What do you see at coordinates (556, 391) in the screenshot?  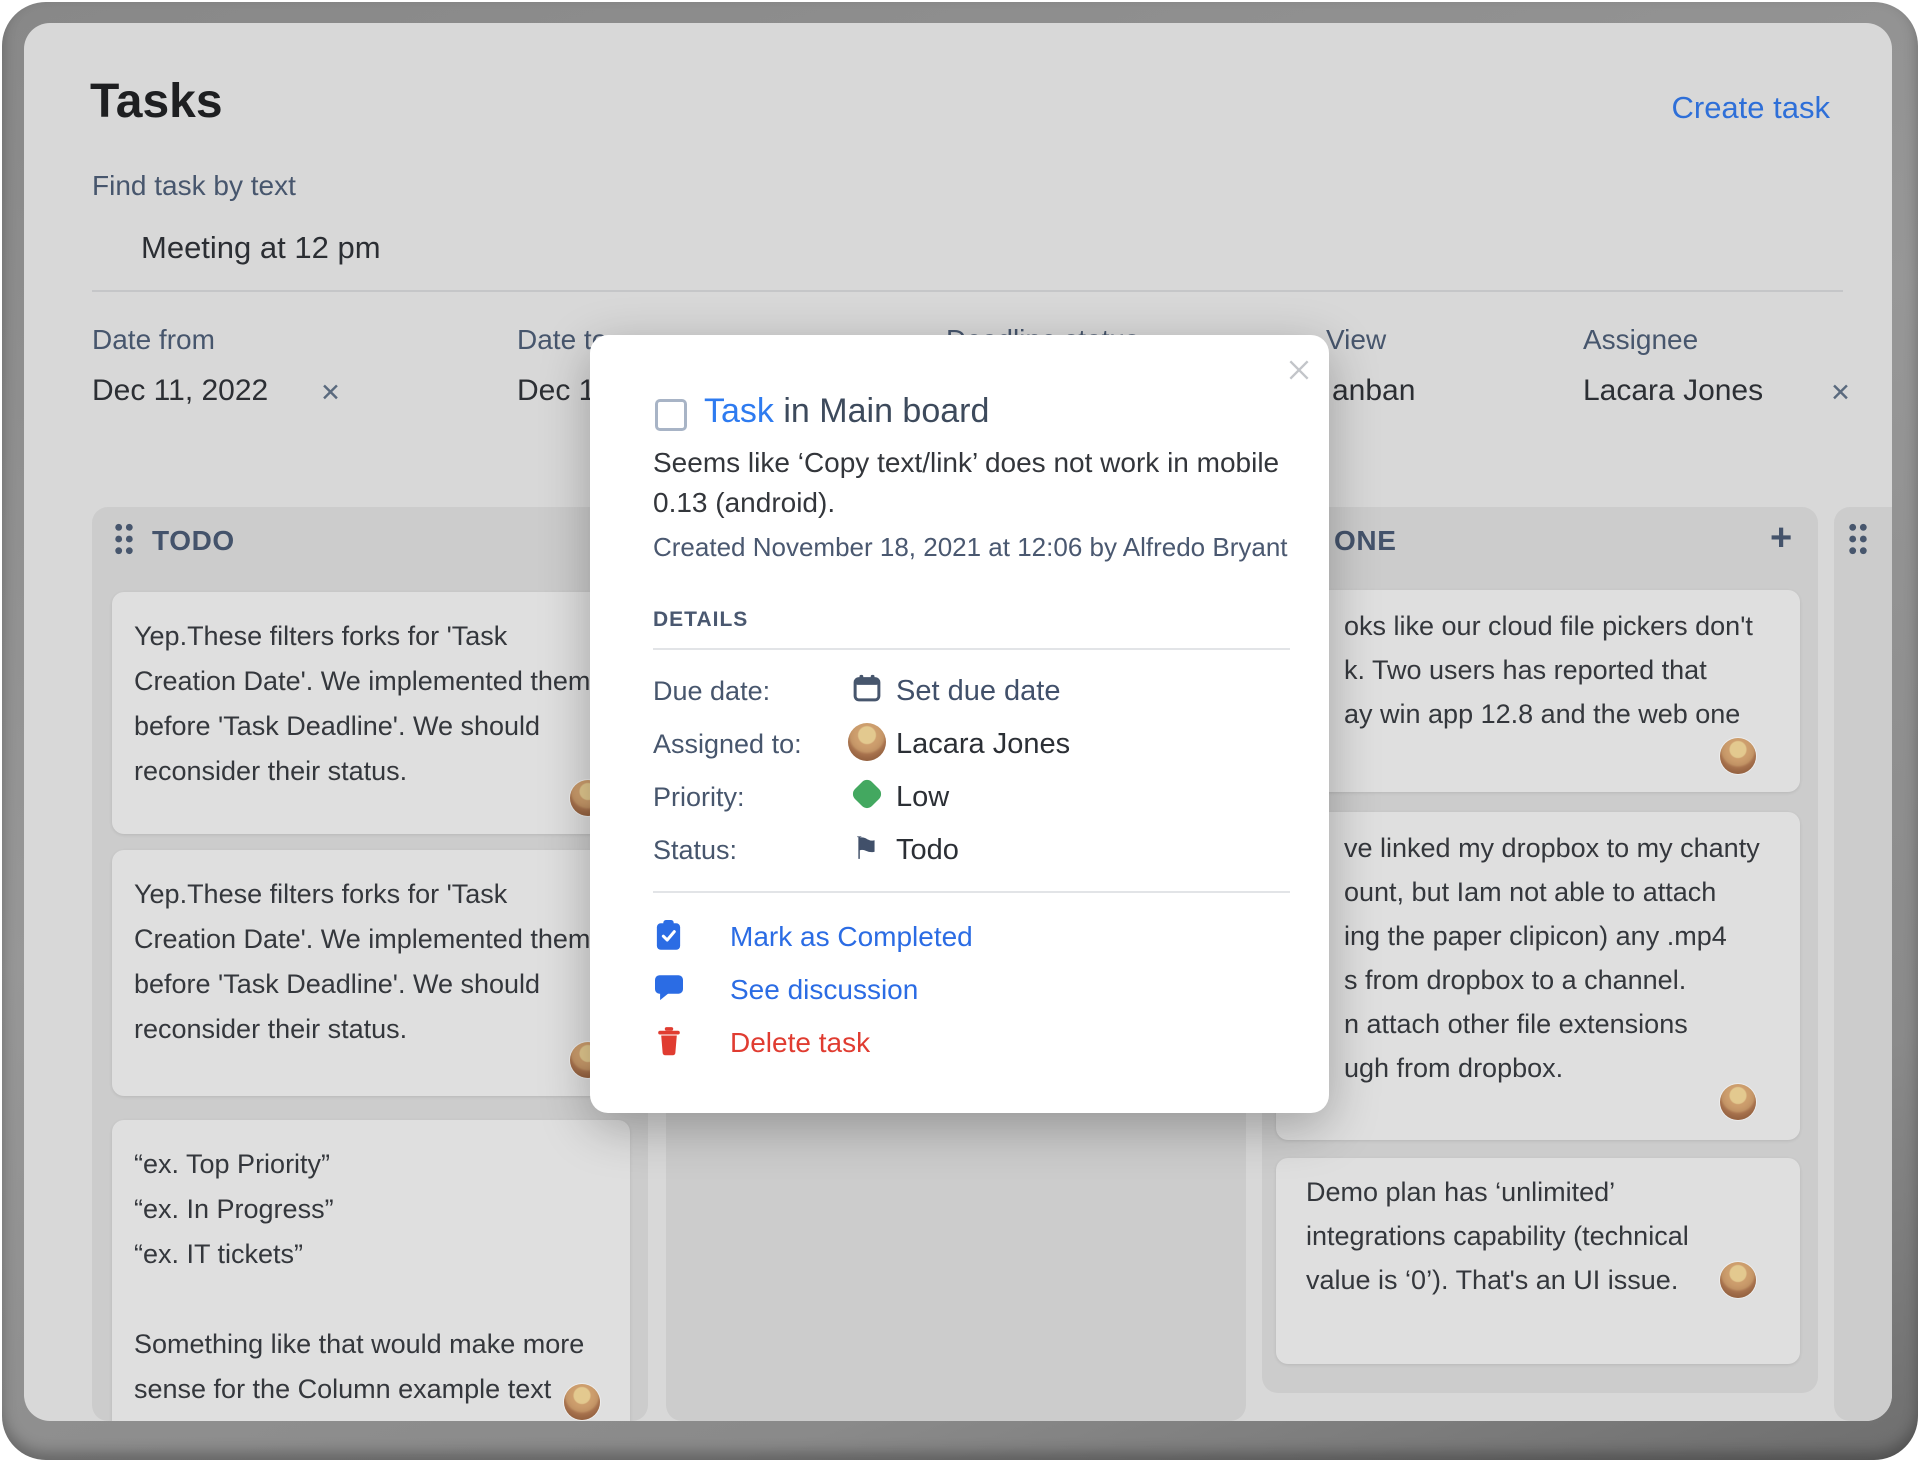 I see `filter-date-to-value: Dec 1` at bounding box center [556, 391].